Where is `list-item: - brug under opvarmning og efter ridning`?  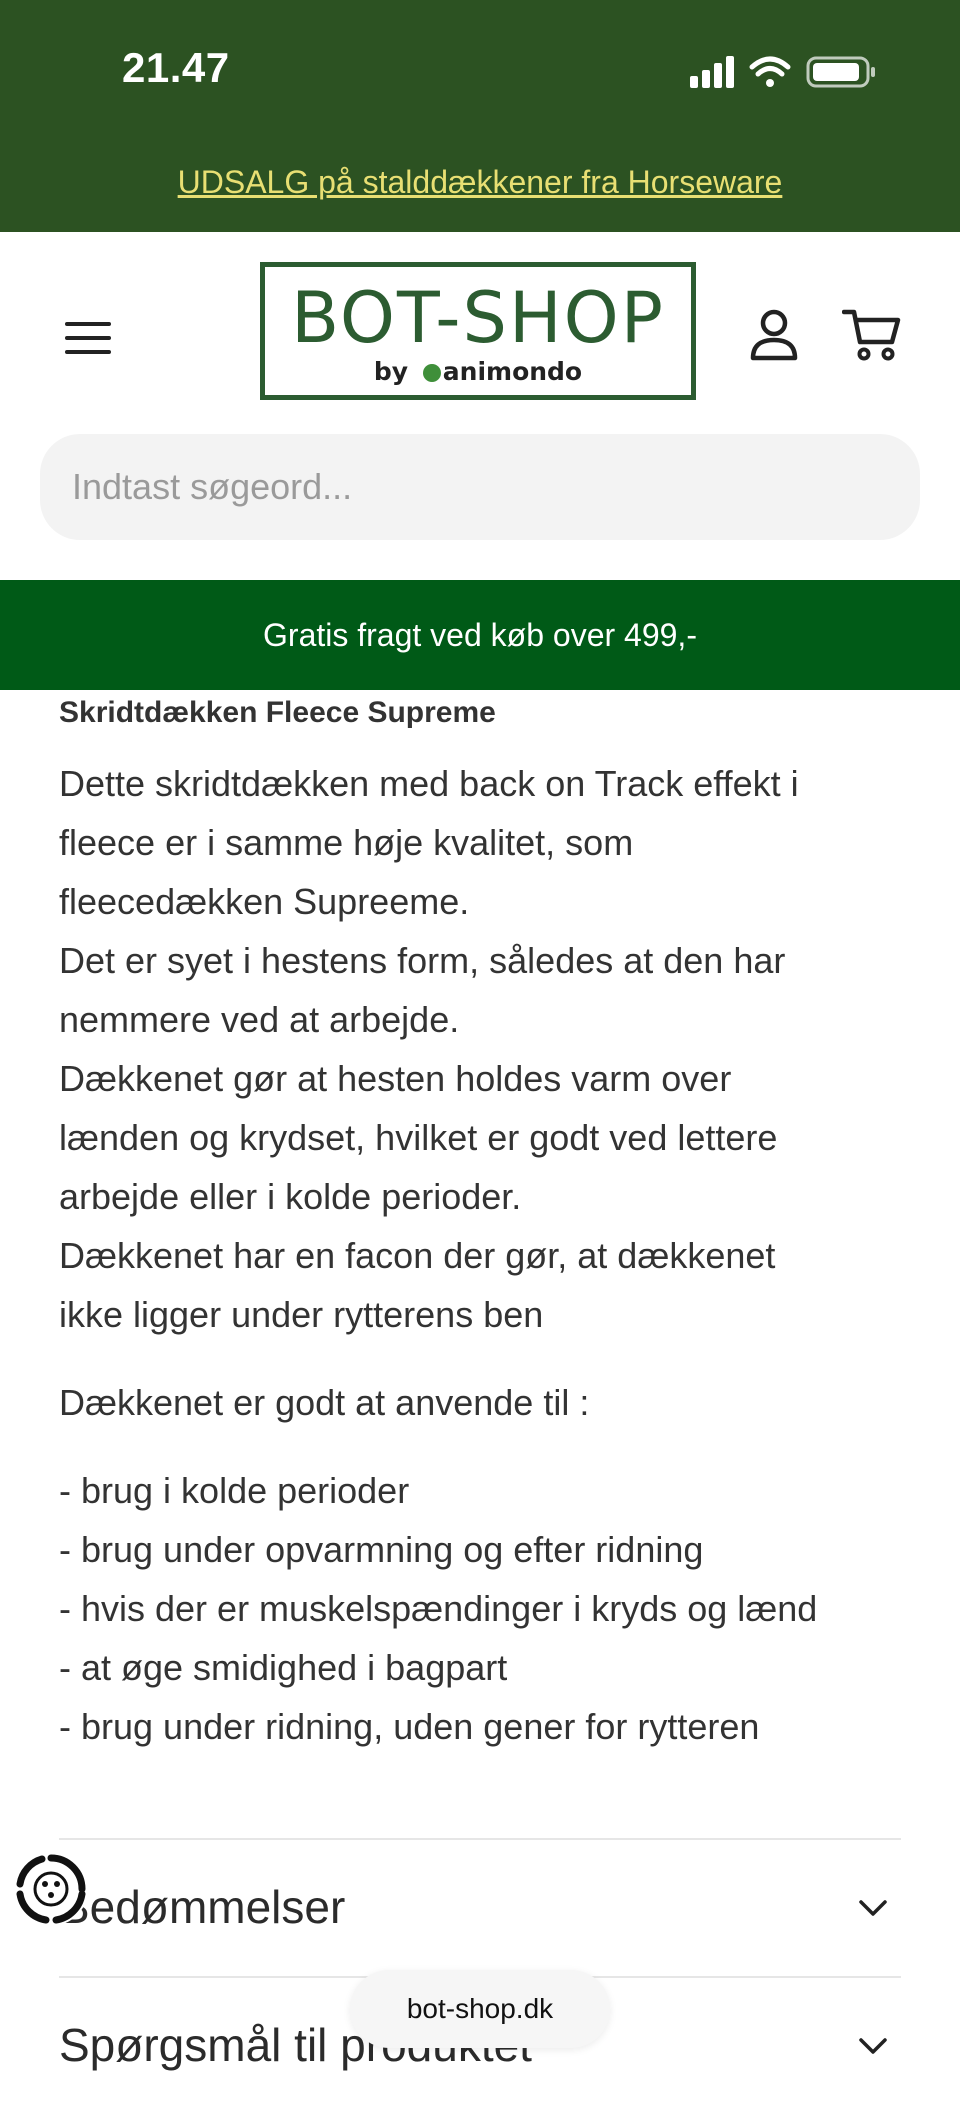 list-item: - brug under opvarmning og efter ridning is located at coordinates (381, 1549).